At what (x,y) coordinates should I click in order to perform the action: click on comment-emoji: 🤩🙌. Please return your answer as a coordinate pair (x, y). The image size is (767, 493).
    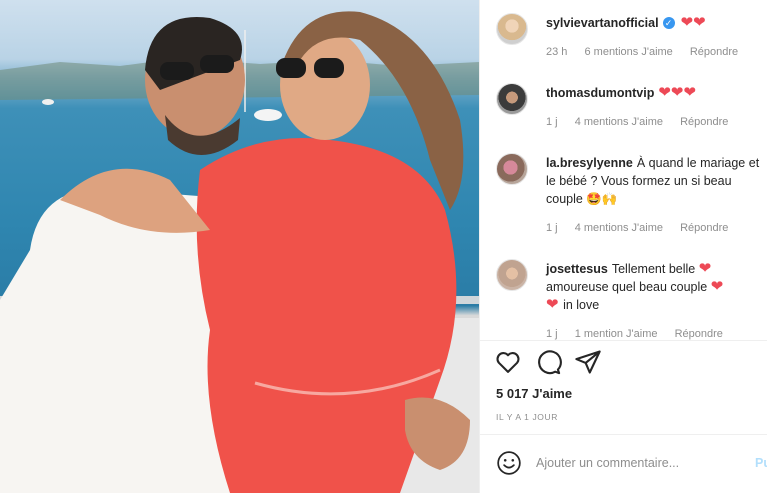
    Looking at the image, I should click on (602, 199).